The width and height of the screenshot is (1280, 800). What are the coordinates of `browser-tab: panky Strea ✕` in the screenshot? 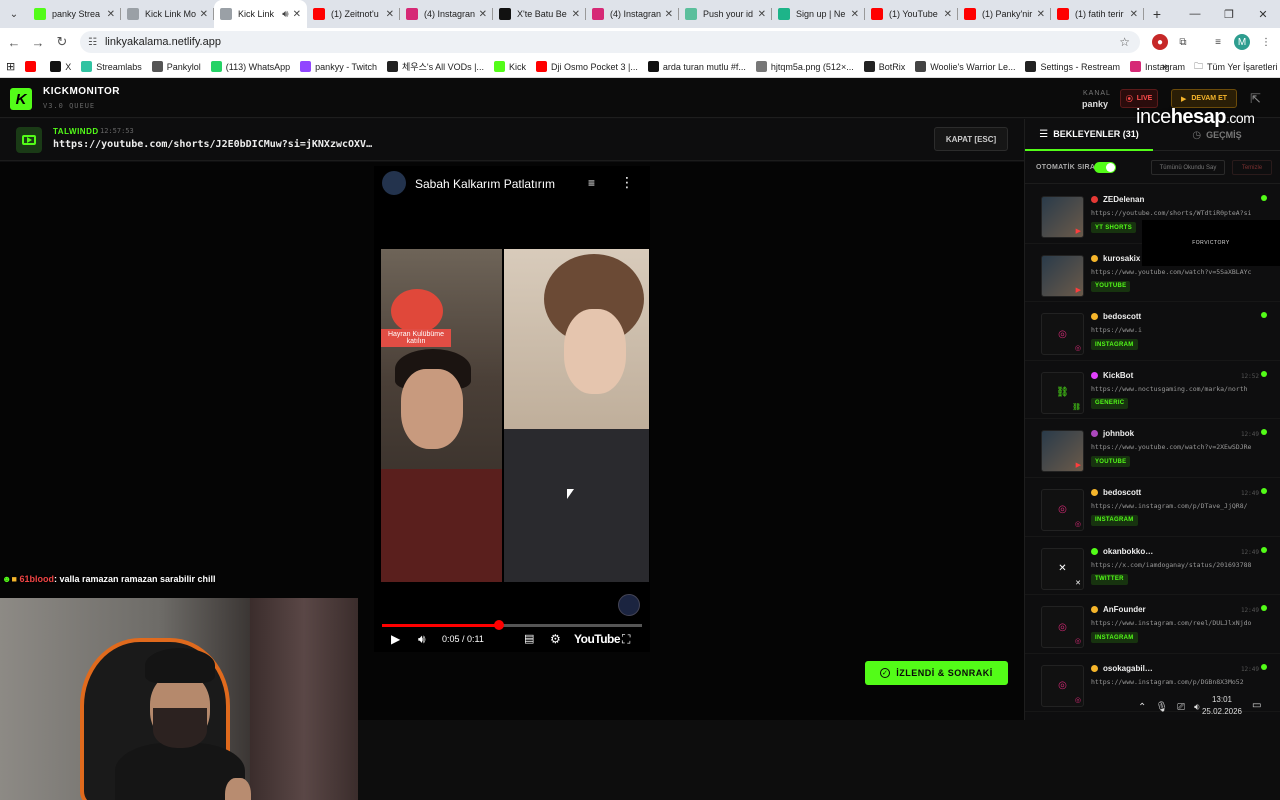 It's located at (74, 14).